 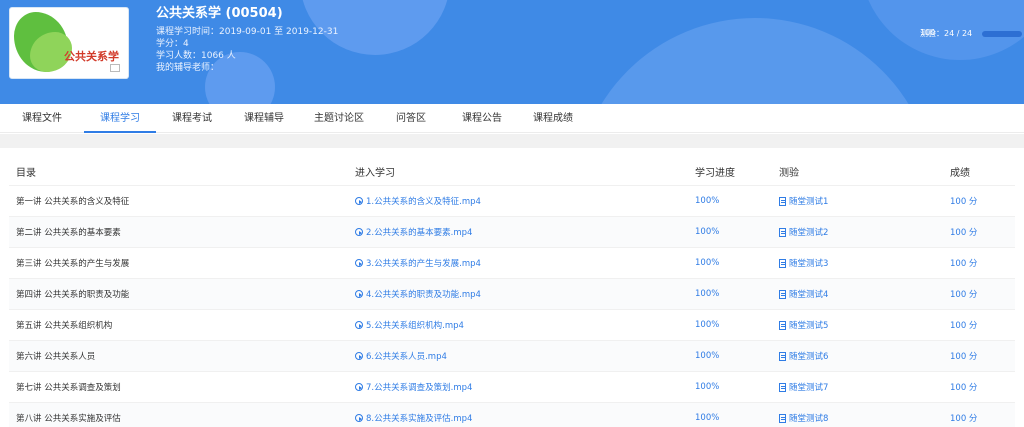 I want to click on quiz-link: 随堂测试5, so click(x=864, y=325).